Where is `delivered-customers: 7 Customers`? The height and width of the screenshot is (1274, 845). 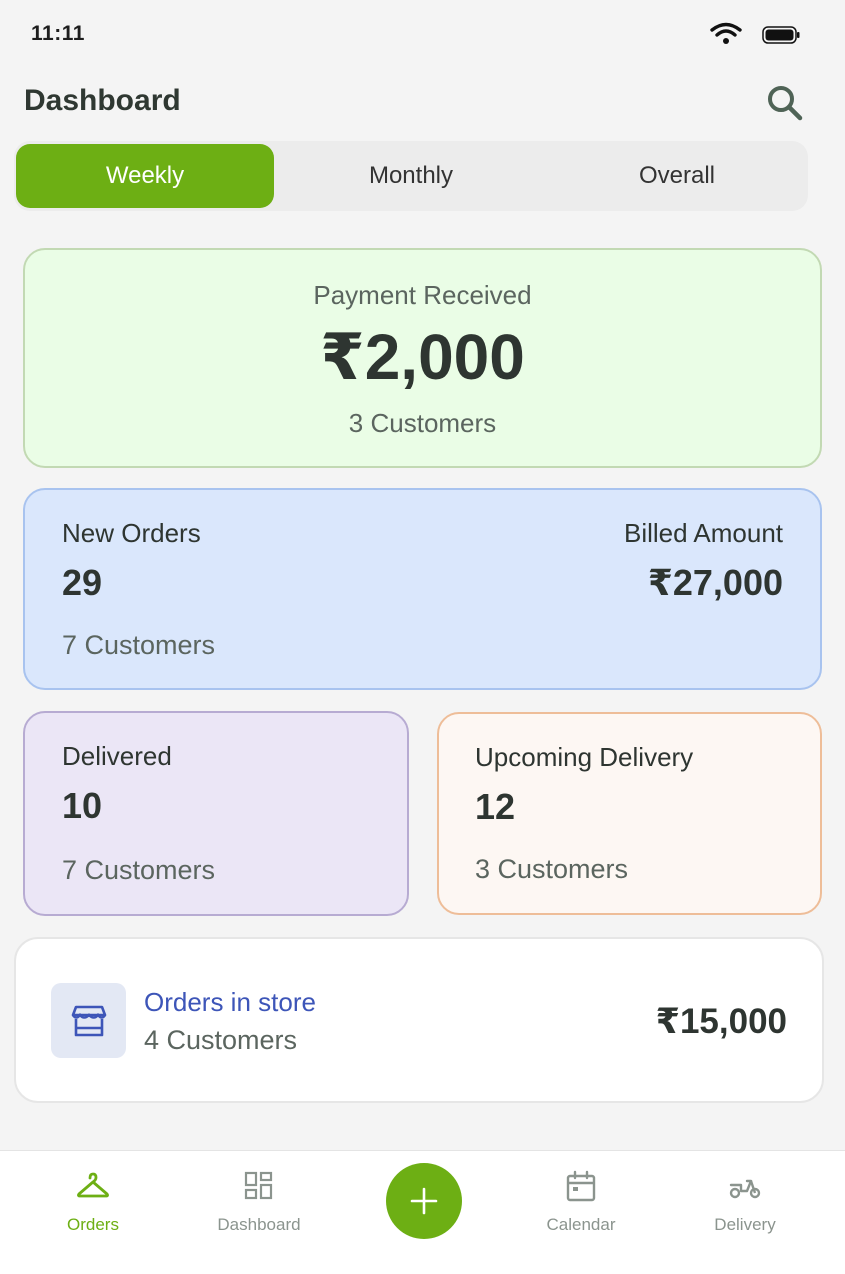 delivered-customers: 7 Customers is located at coordinates (139, 870).